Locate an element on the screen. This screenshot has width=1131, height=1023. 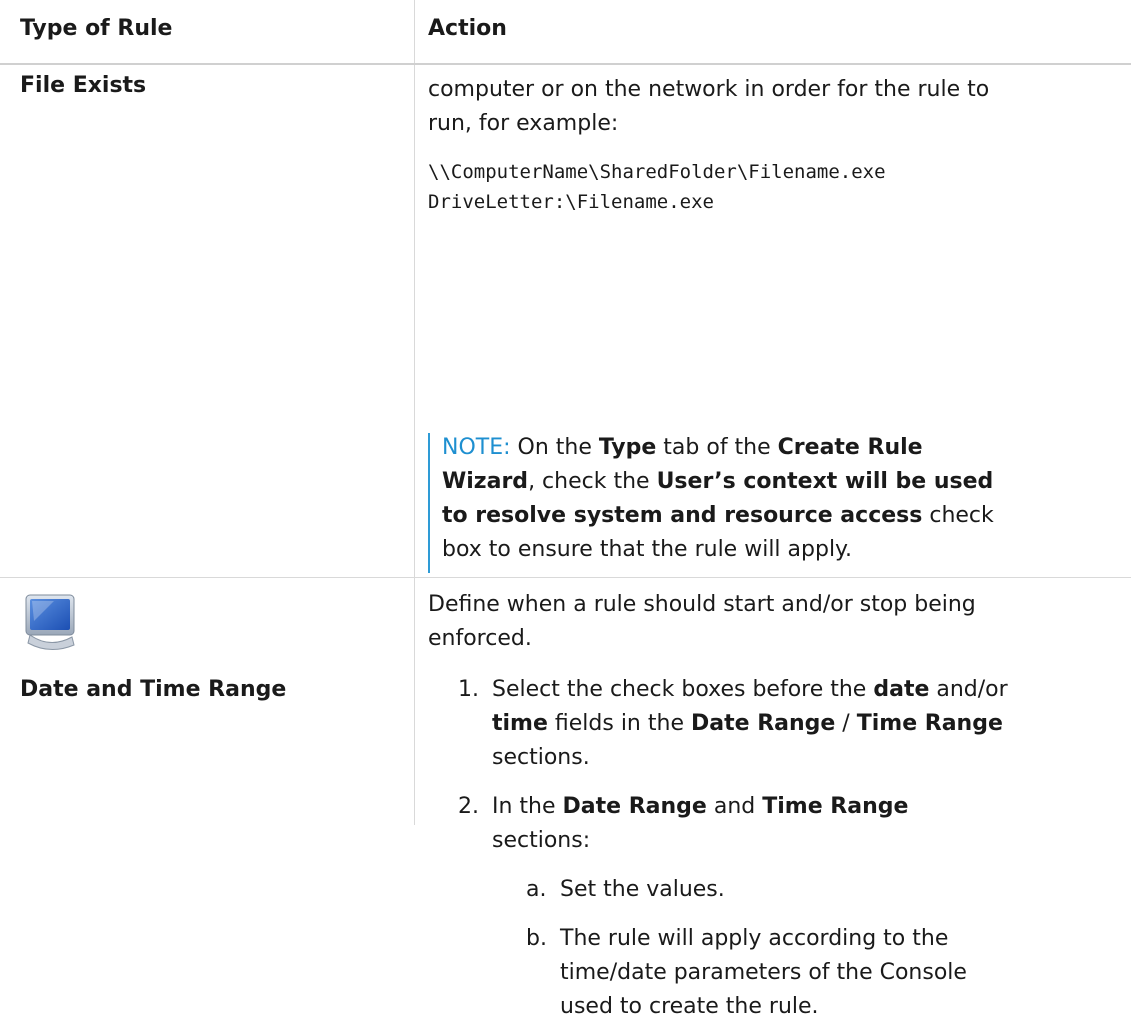
note-bar is located at coordinates (429, 503).